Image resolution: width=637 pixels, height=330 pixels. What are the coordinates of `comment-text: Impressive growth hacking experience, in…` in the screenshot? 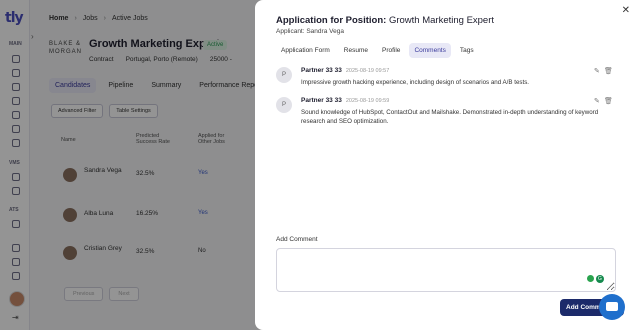 It's located at (415, 82).